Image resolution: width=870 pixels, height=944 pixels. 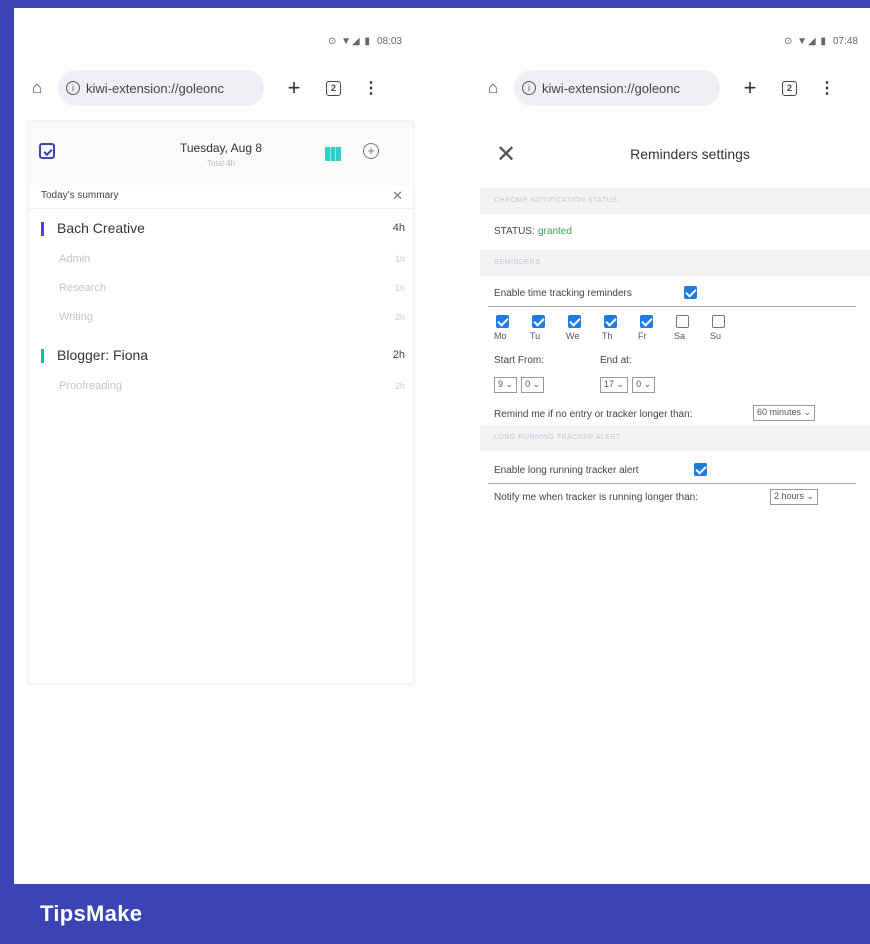 What do you see at coordinates (680, 336) in the screenshot?
I see `day-label: Sa` at bounding box center [680, 336].